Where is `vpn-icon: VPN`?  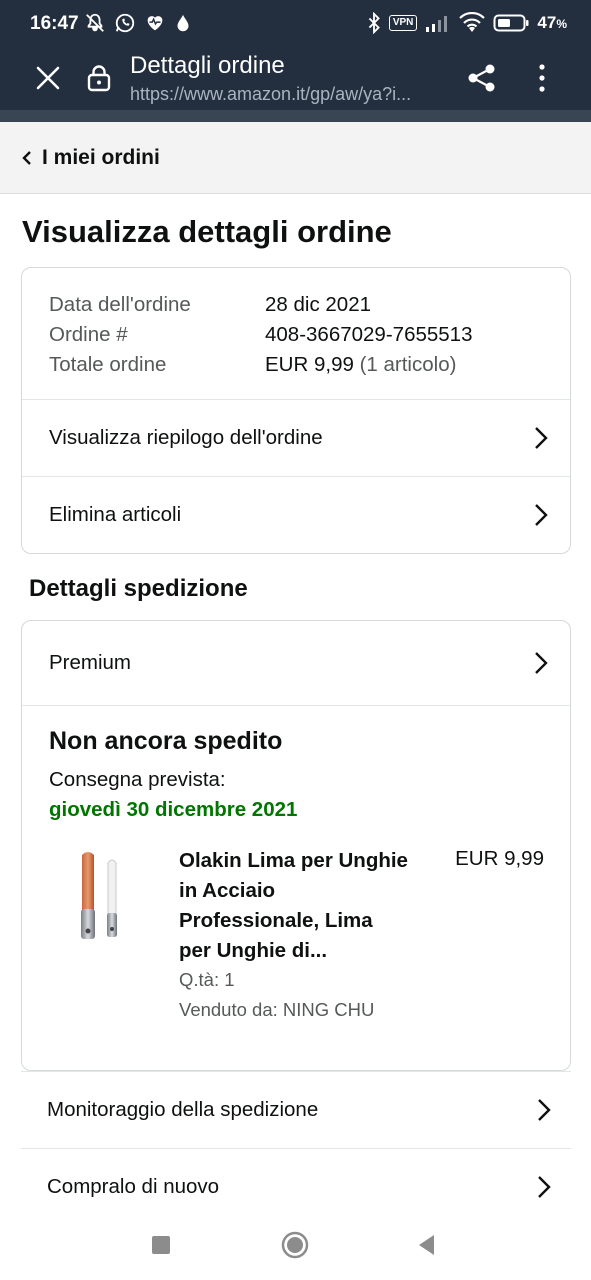 vpn-icon: VPN is located at coordinates (403, 23).